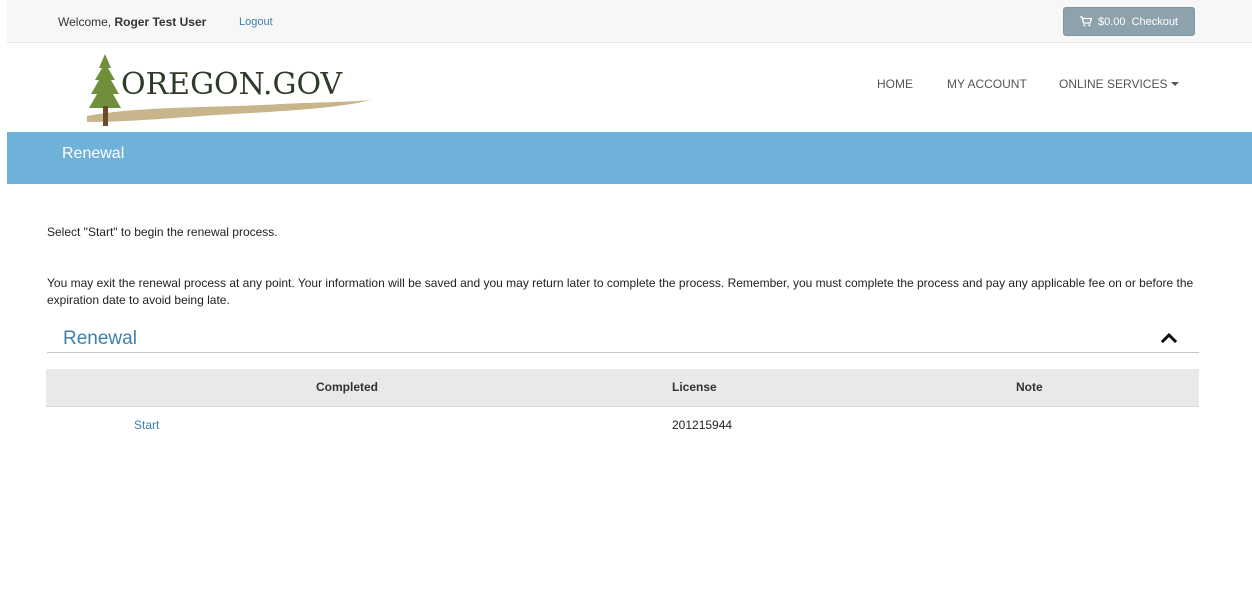 Image resolution: width=1252 pixels, height=607 pixels. I want to click on welcome-message: Welcome, Roger Test User, so click(132, 22).